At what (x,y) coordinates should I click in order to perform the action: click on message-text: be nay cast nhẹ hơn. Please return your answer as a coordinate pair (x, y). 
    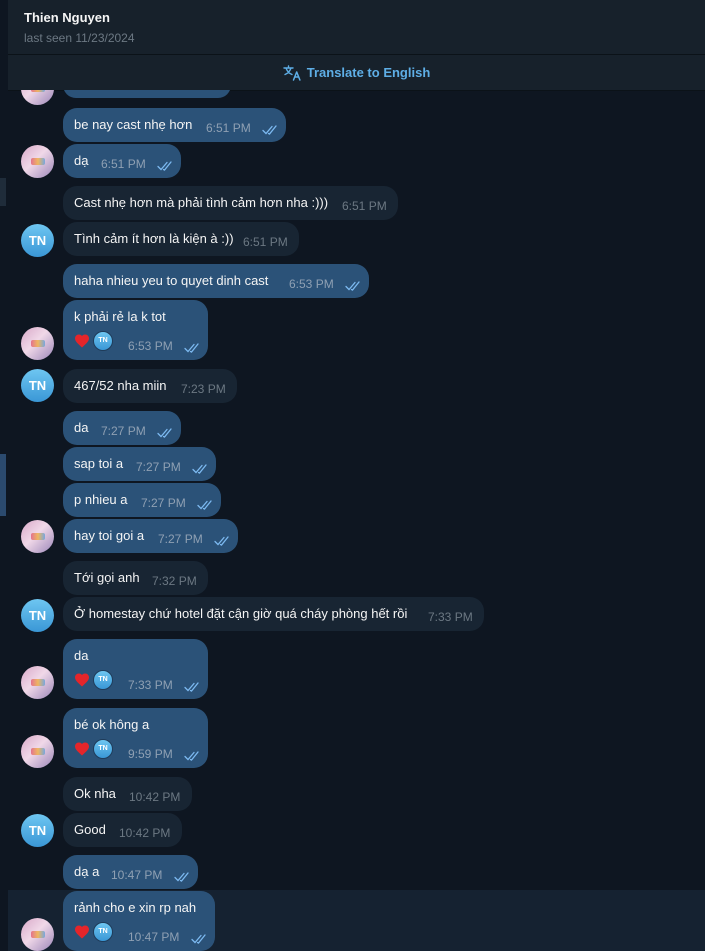
    Looking at the image, I should click on (133, 124).